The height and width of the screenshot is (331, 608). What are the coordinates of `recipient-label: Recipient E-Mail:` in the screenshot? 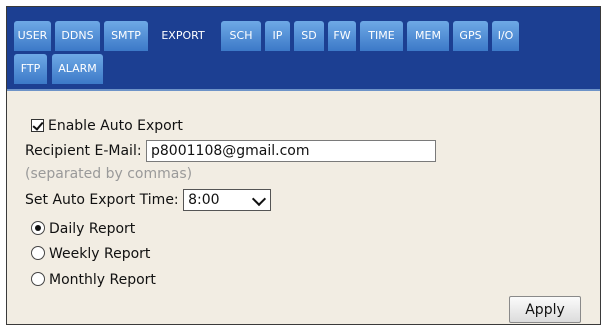 It's located at (83, 151).